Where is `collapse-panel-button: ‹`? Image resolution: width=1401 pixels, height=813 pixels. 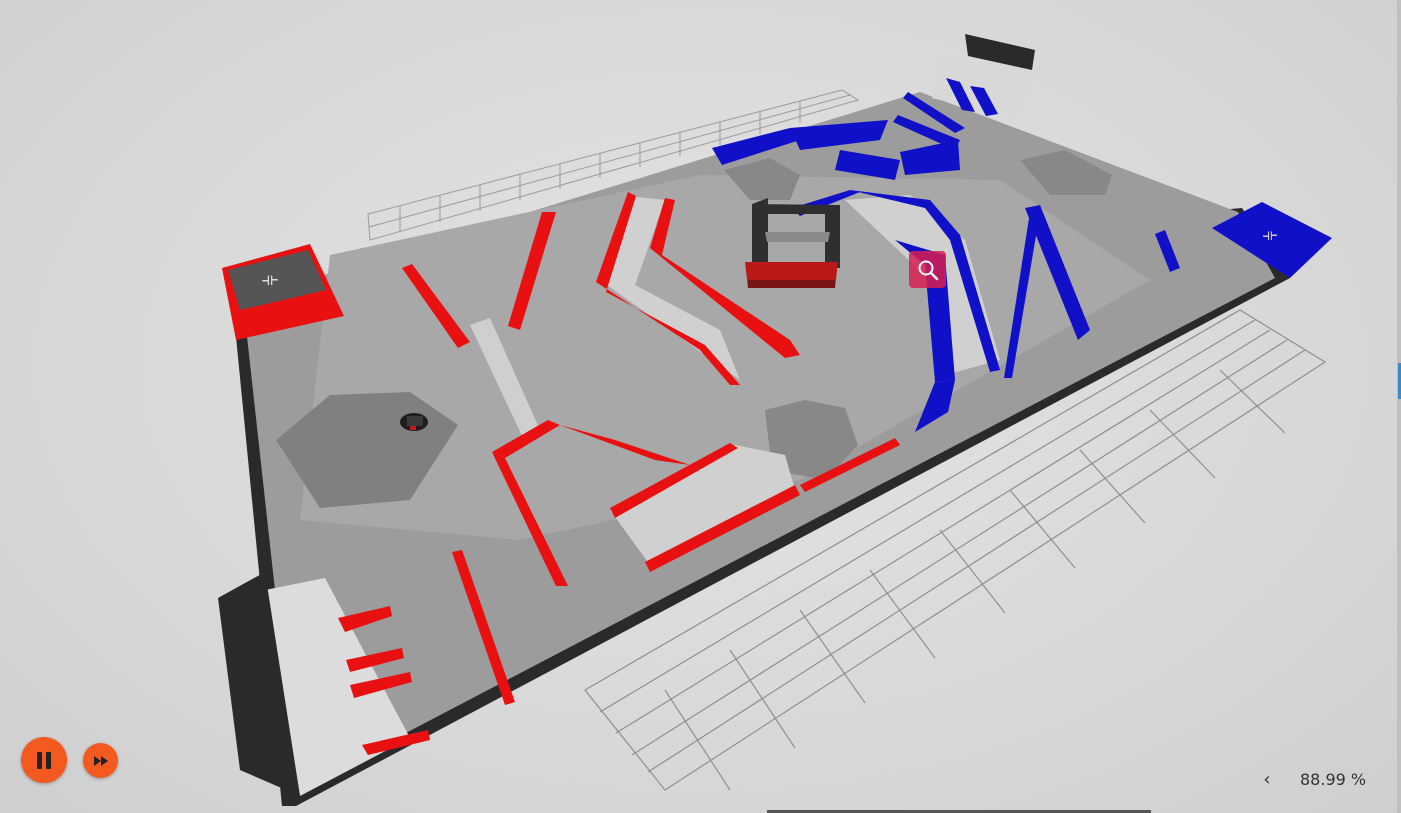 collapse-panel-button: ‹ is located at coordinates (1267, 780).